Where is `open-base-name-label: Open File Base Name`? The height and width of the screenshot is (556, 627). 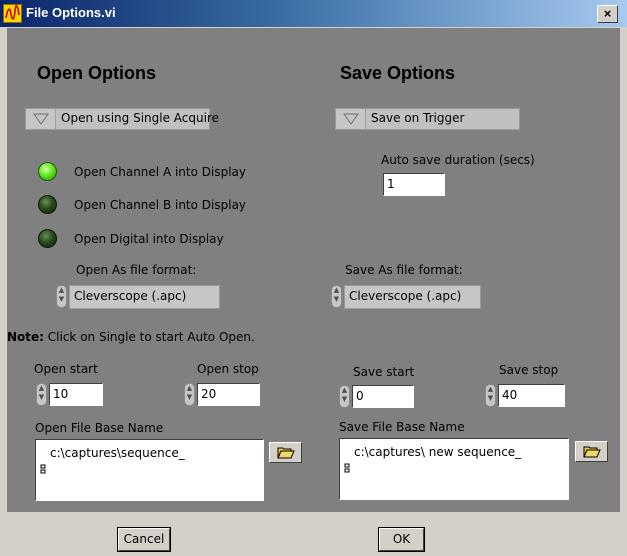 open-base-name-label: Open File Base Name is located at coordinates (99, 428).